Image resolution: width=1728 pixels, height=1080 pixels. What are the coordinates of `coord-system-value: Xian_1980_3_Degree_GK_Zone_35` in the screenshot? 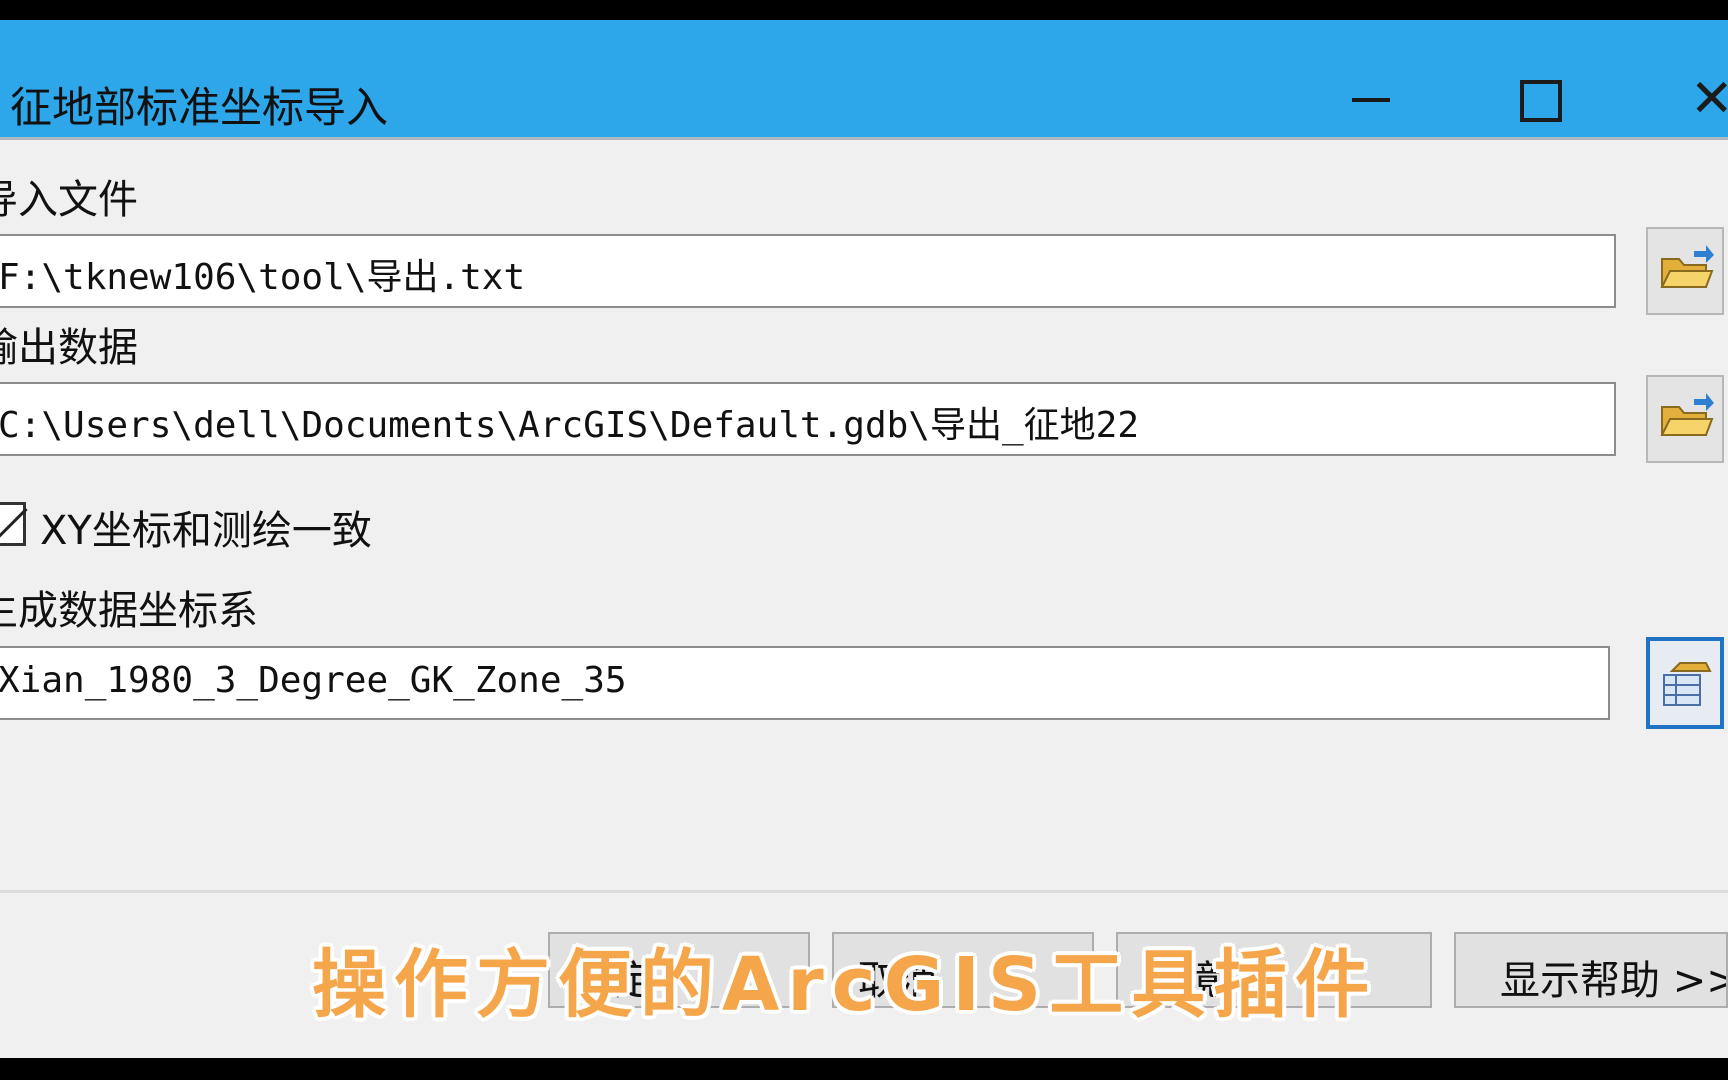 It's located at (313, 680).